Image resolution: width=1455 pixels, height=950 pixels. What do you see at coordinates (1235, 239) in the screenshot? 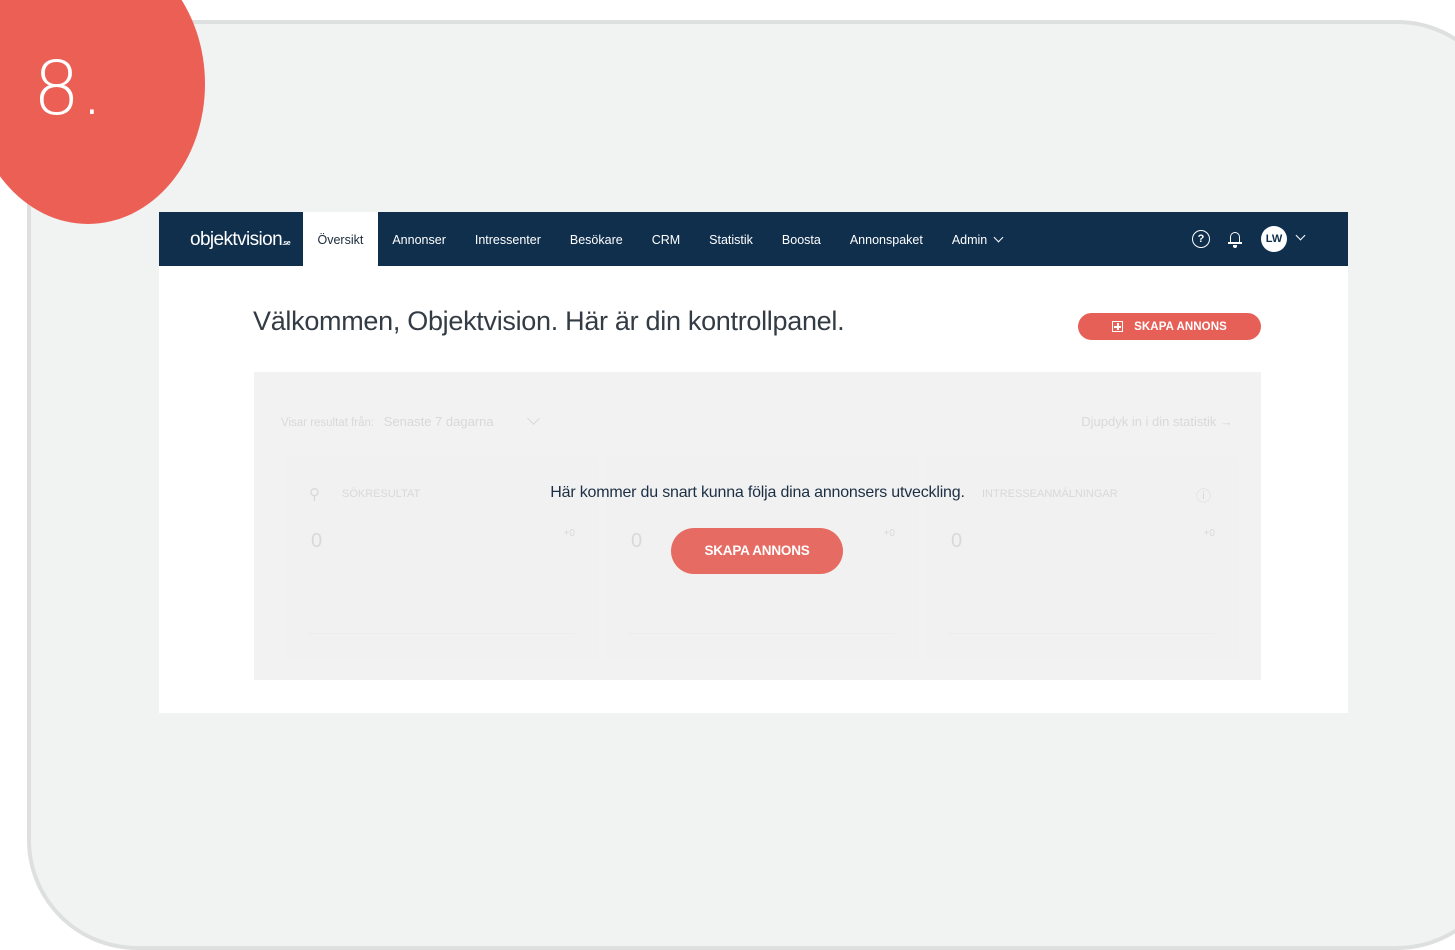
I see `bell-icon` at bounding box center [1235, 239].